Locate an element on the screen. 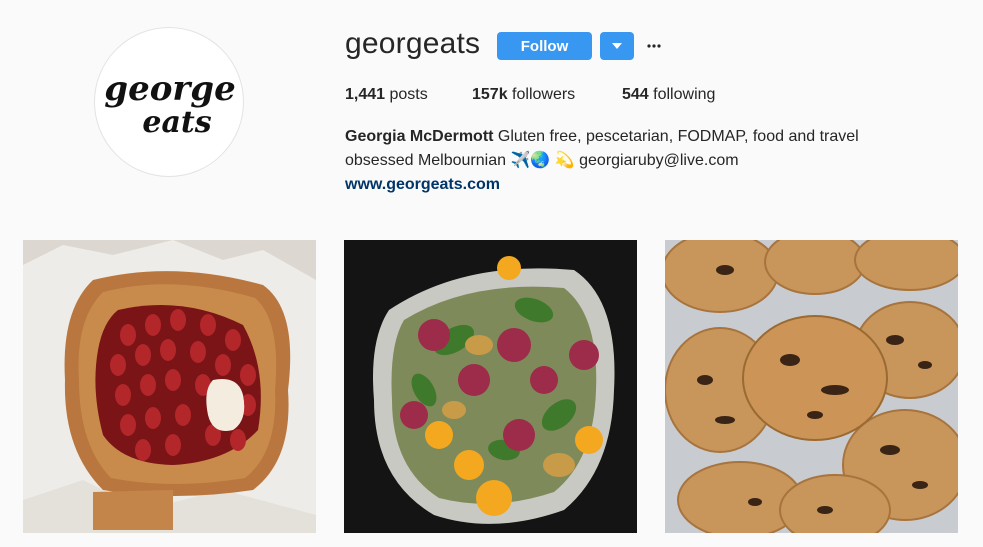  bio-emojis: ✈️🌏 💫 is located at coordinates (542, 160).